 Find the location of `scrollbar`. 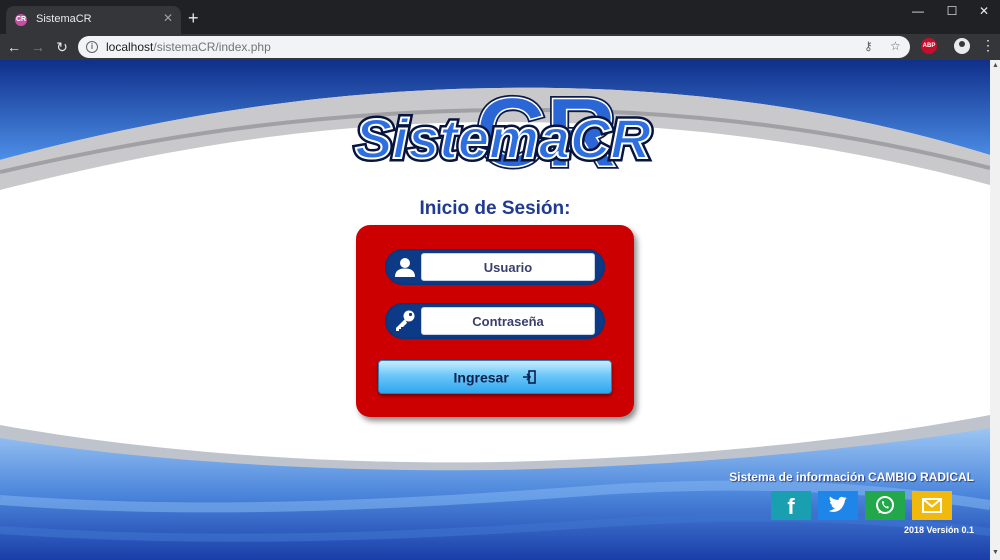

scrollbar is located at coordinates (995, 310).